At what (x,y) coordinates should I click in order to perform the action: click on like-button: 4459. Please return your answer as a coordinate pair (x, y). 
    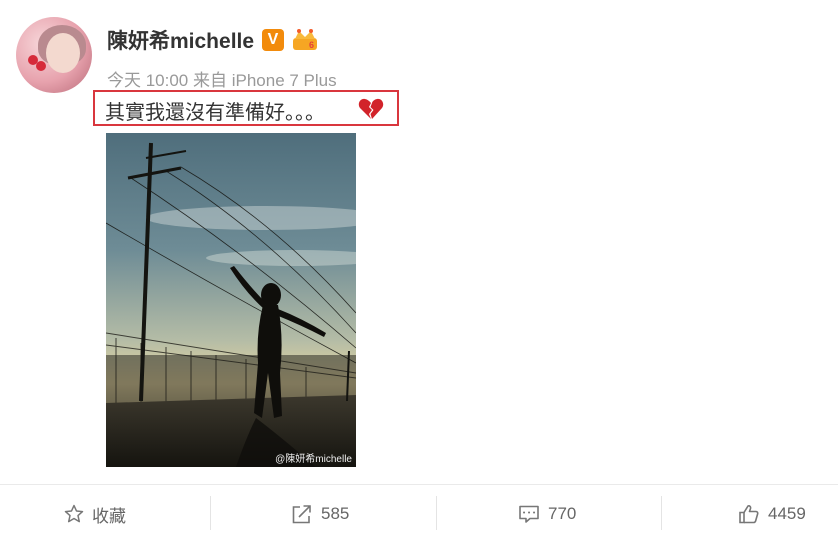
    Looking at the image, I should click on (772, 514).